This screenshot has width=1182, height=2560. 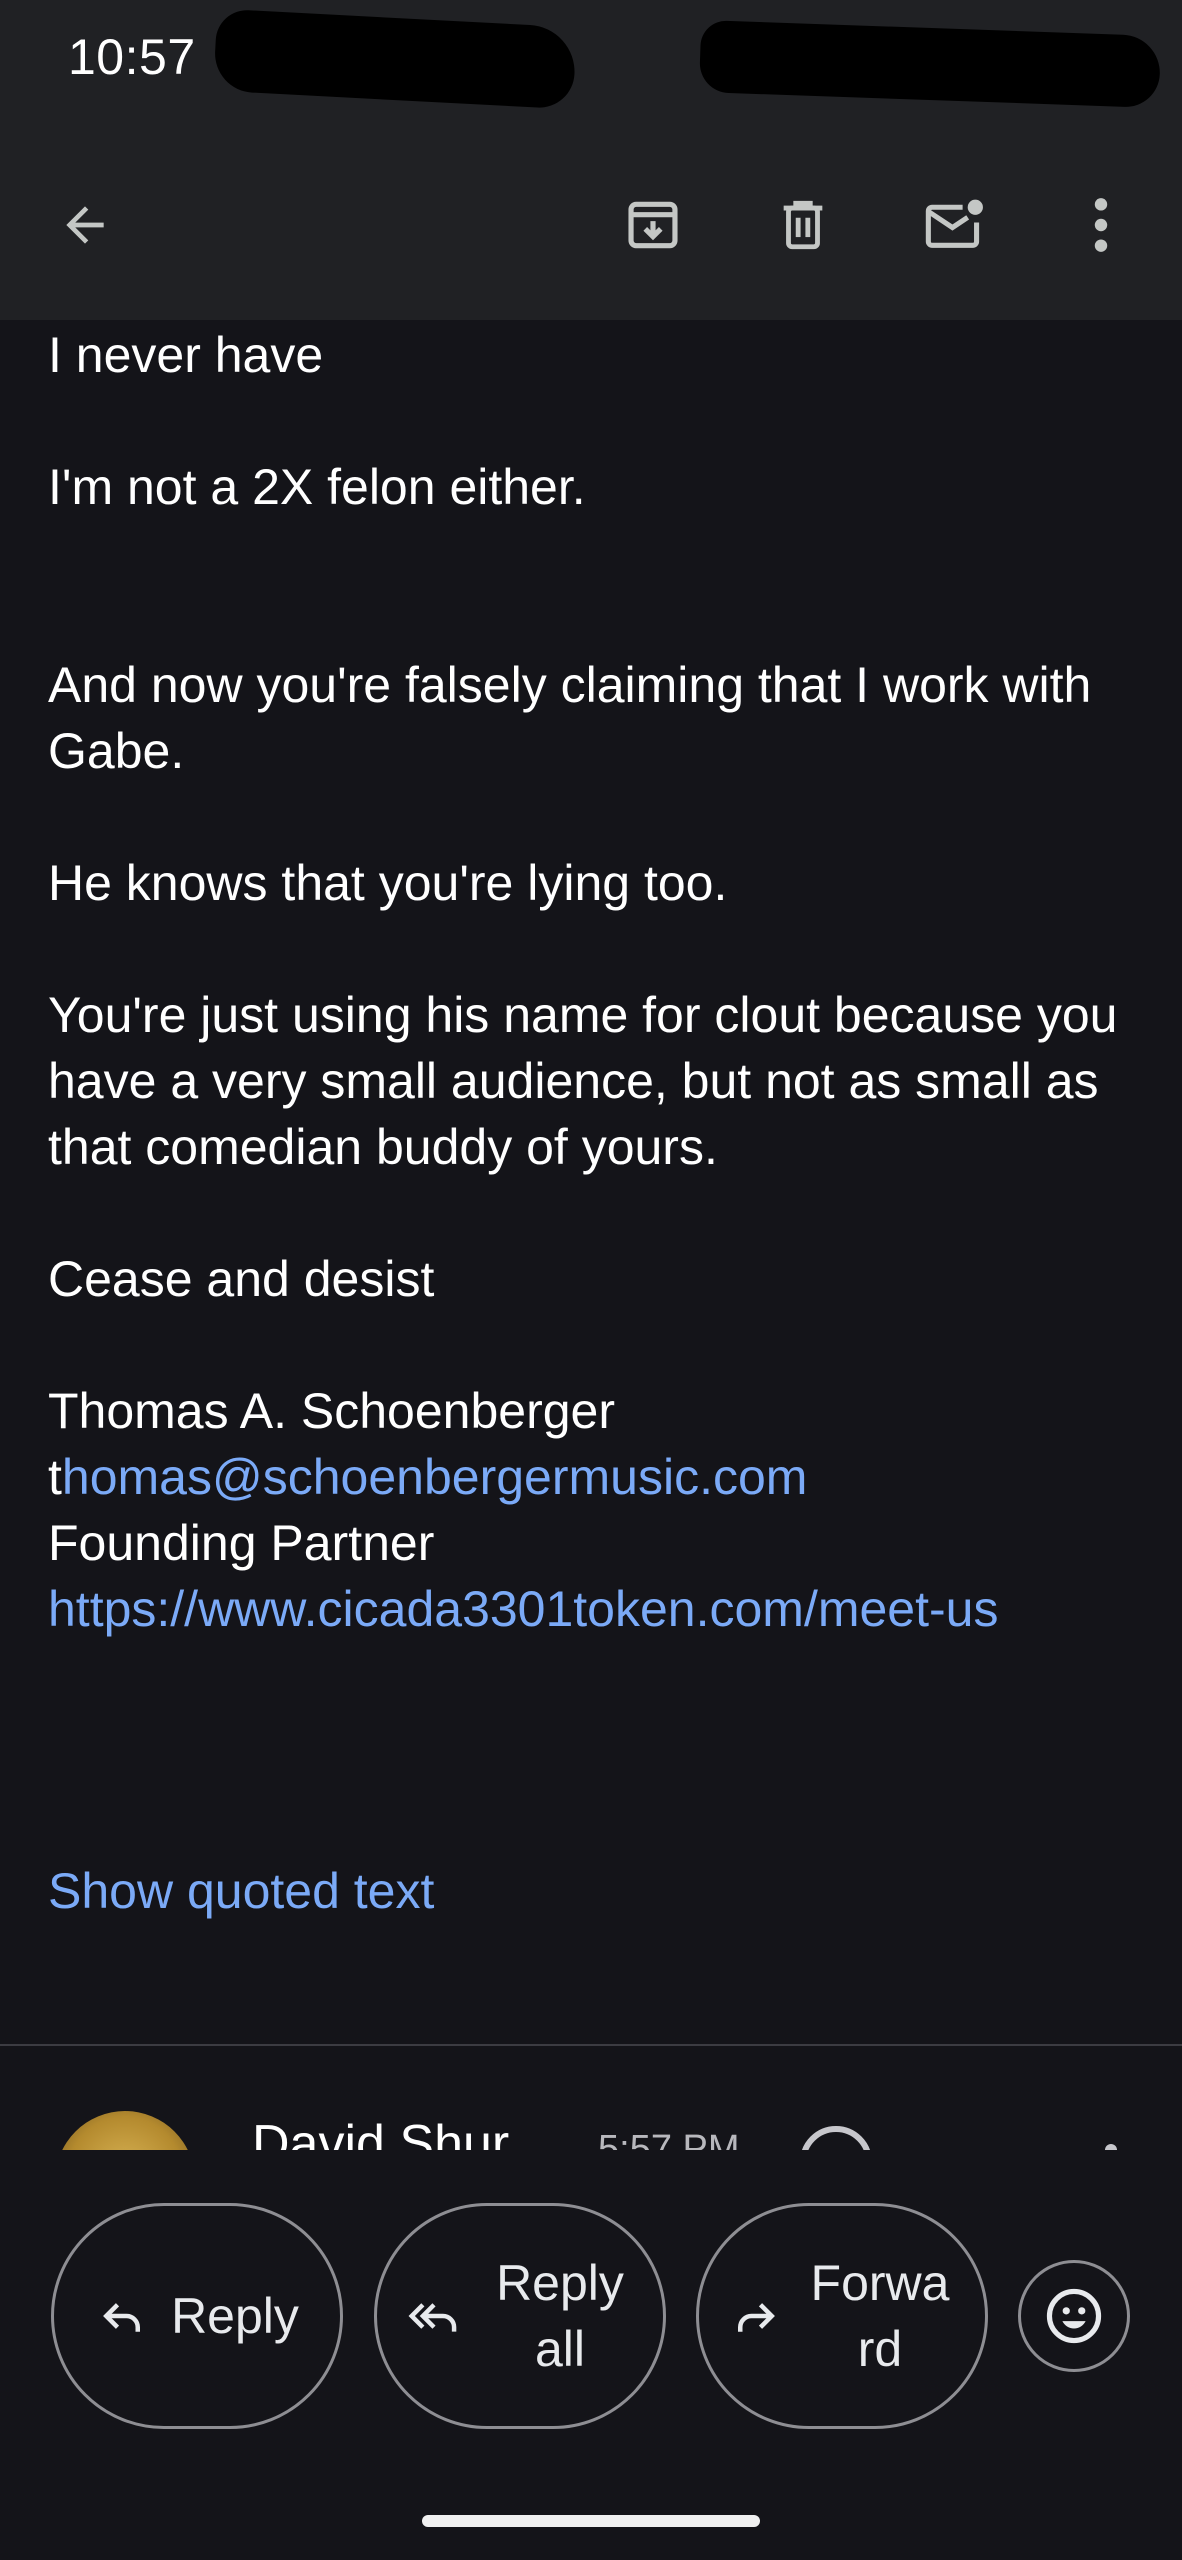 What do you see at coordinates (669, 2139) in the screenshot?
I see `next-message-time: 5:57 PM` at bounding box center [669, 2139].